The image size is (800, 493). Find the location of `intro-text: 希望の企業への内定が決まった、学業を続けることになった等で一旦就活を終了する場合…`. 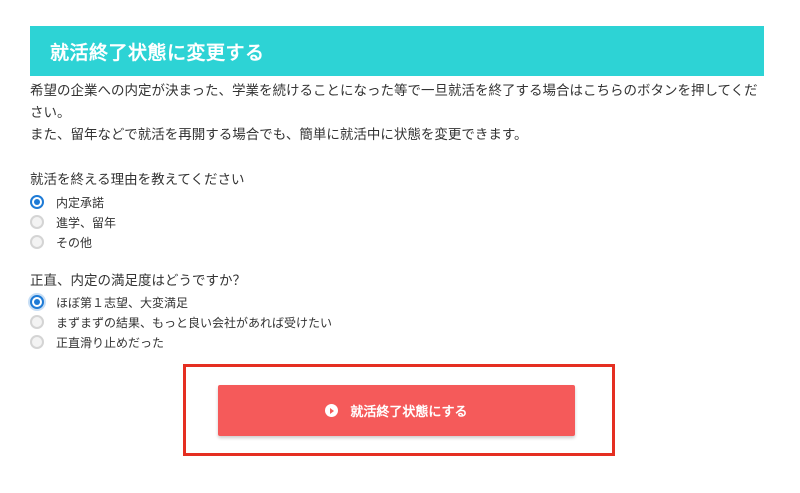

intro-text: 希望の企業への内定が決まった、学業を続けることになった等で一旦就活を終了する場合… is located at coordinates (400, 113).